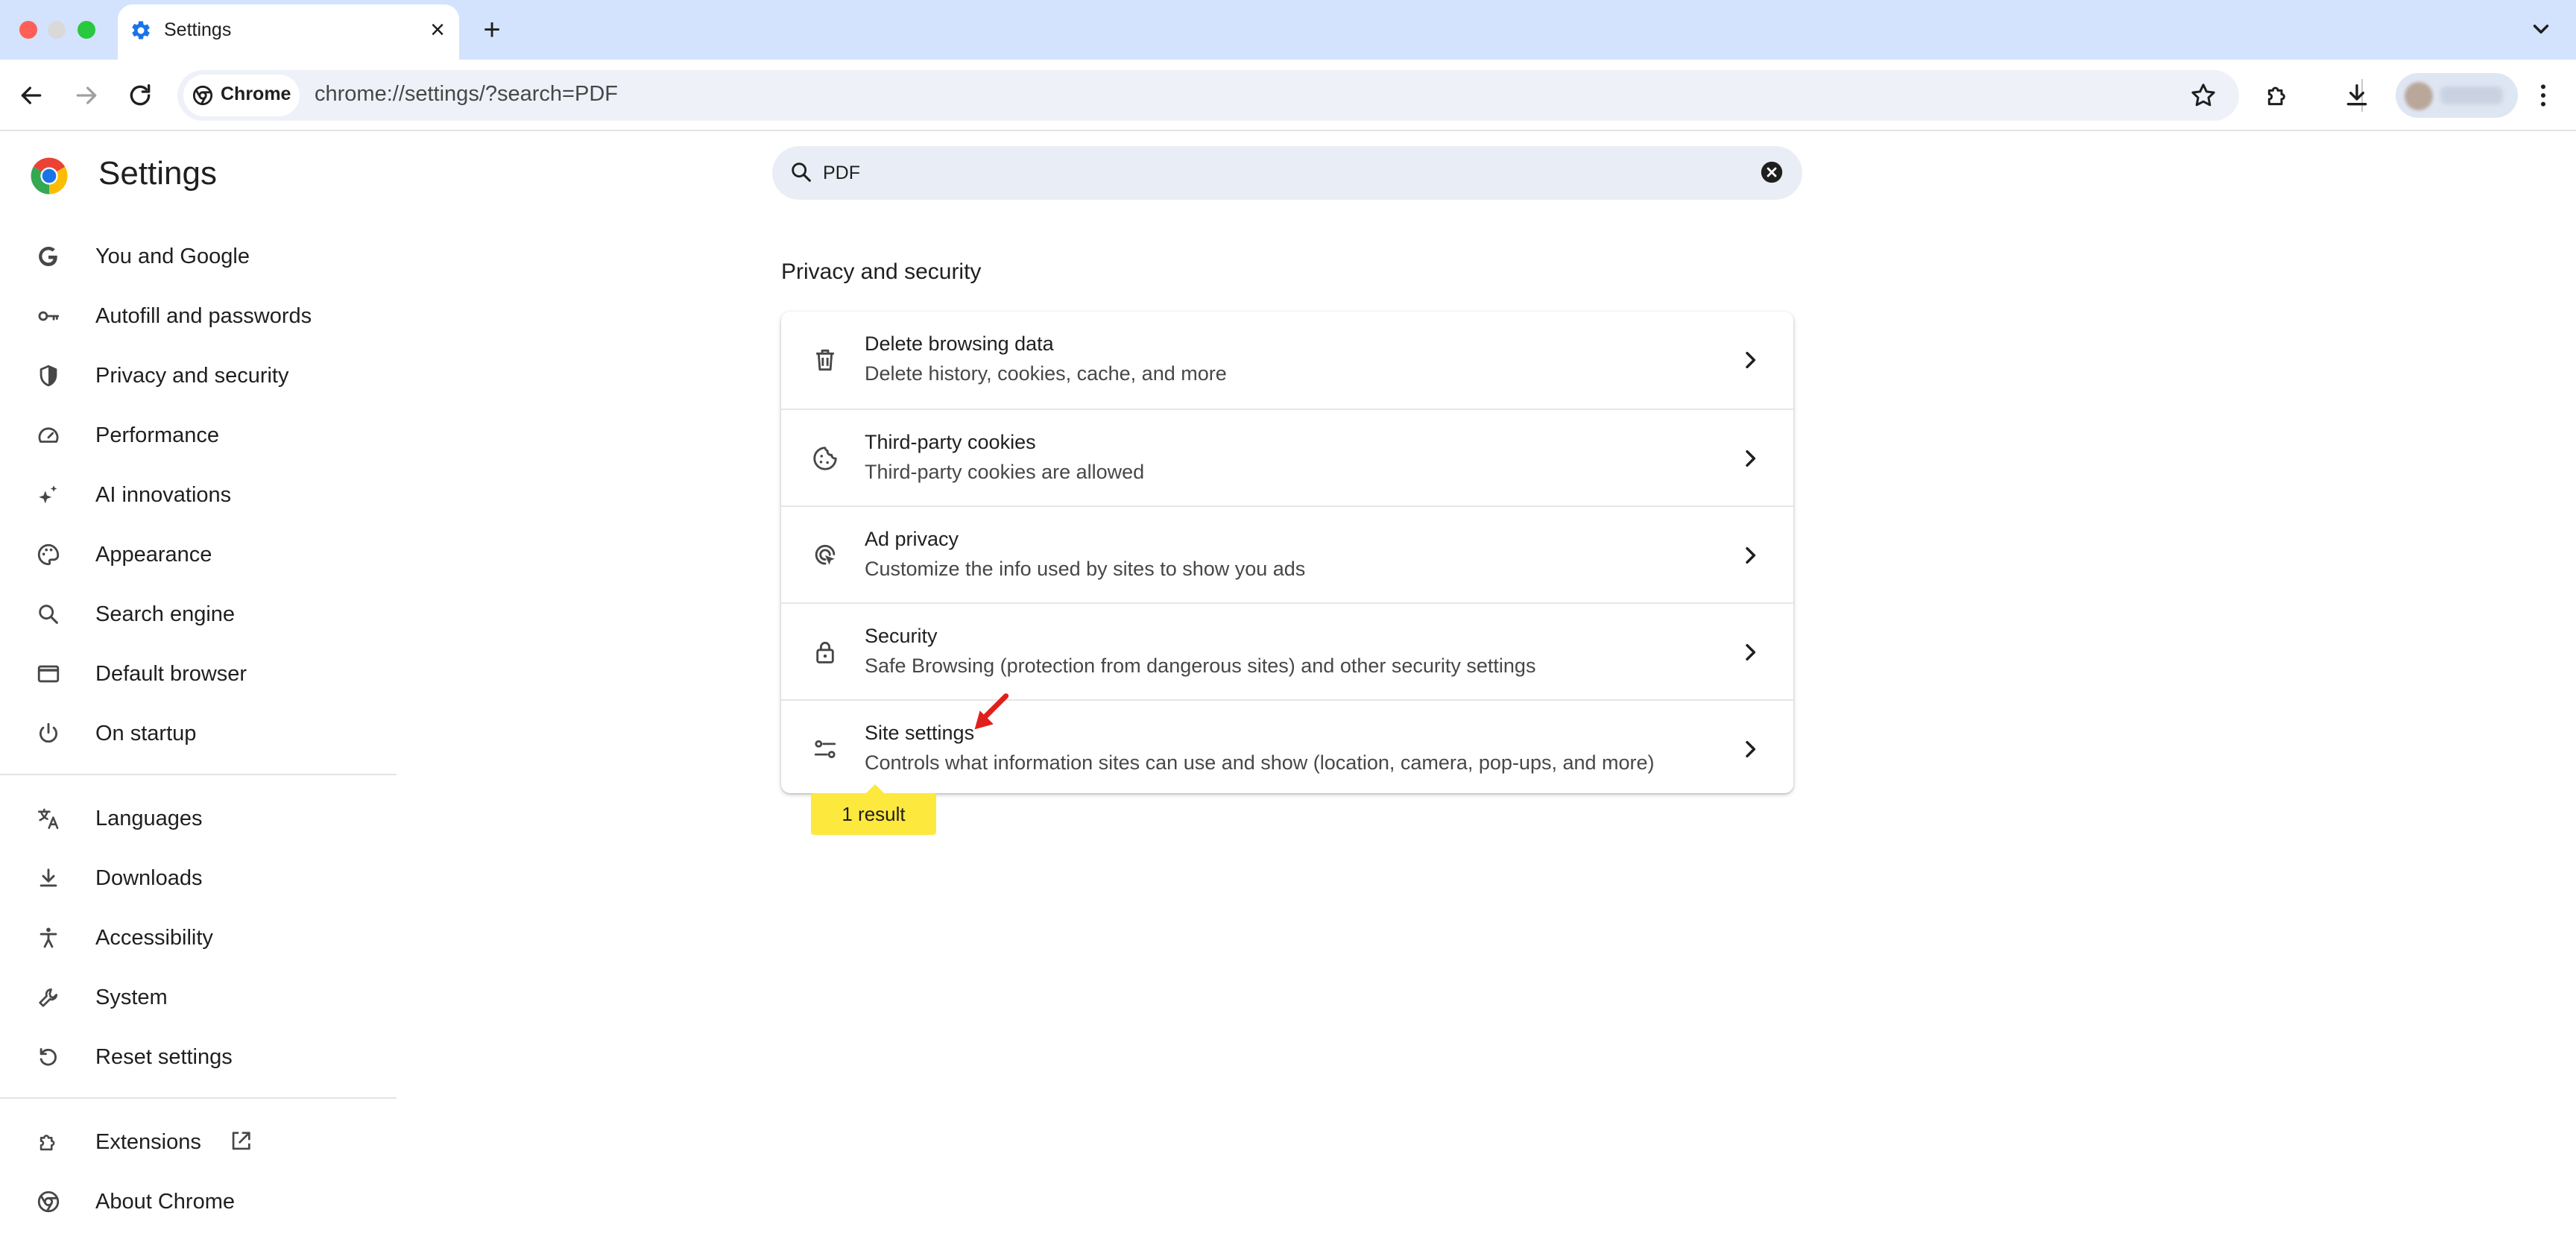 The height and width of the screenshot is (1233, 2576). Describe the element at coordinates (157, 173) in the screenshot. I see `page-title: Settings` at that location.